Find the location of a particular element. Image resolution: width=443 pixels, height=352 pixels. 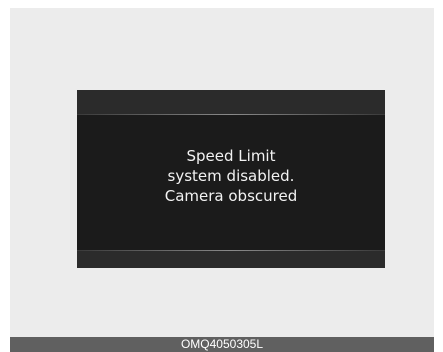

display-top-divider is located at coordinates (231, 114).